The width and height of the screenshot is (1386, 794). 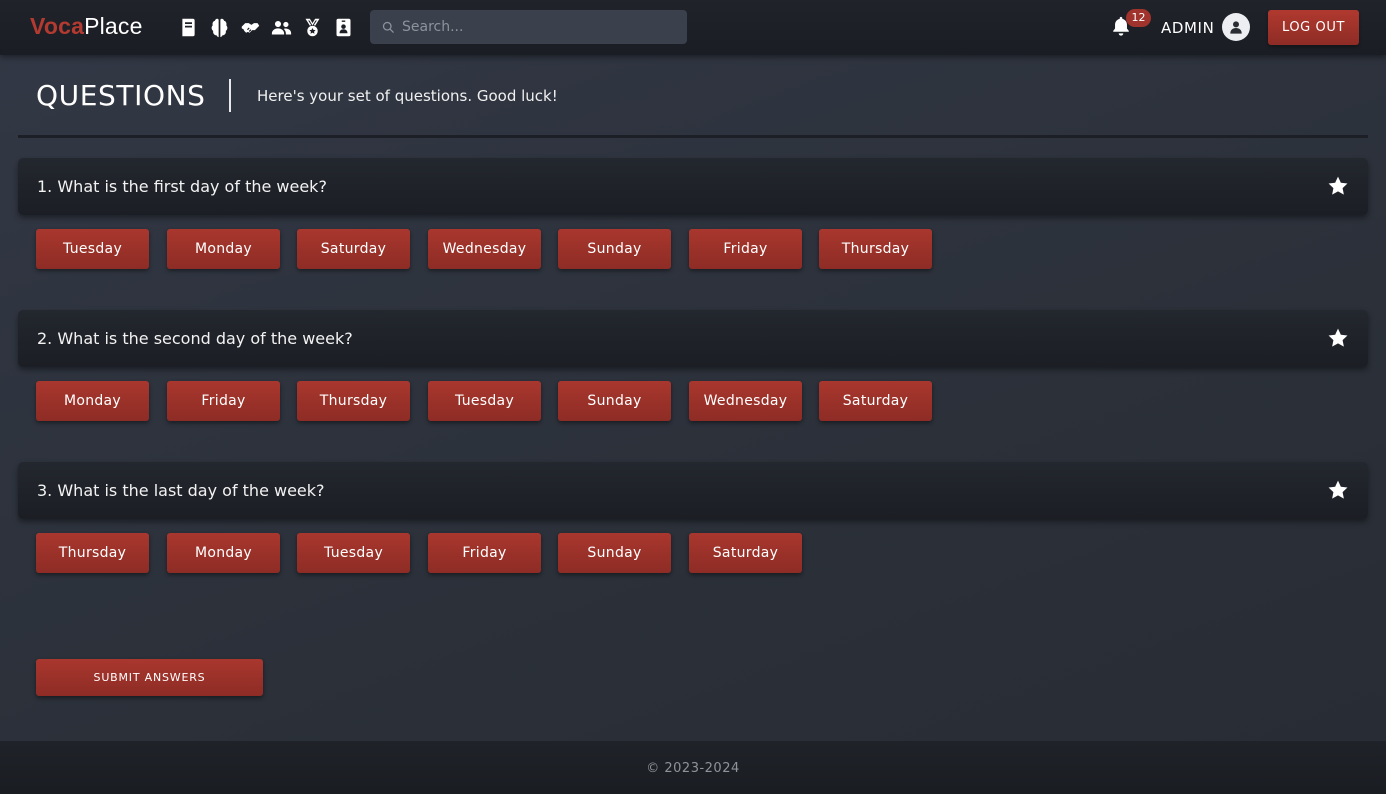 I want to click on notification-badge: 12, so click(x=1138, y=18).